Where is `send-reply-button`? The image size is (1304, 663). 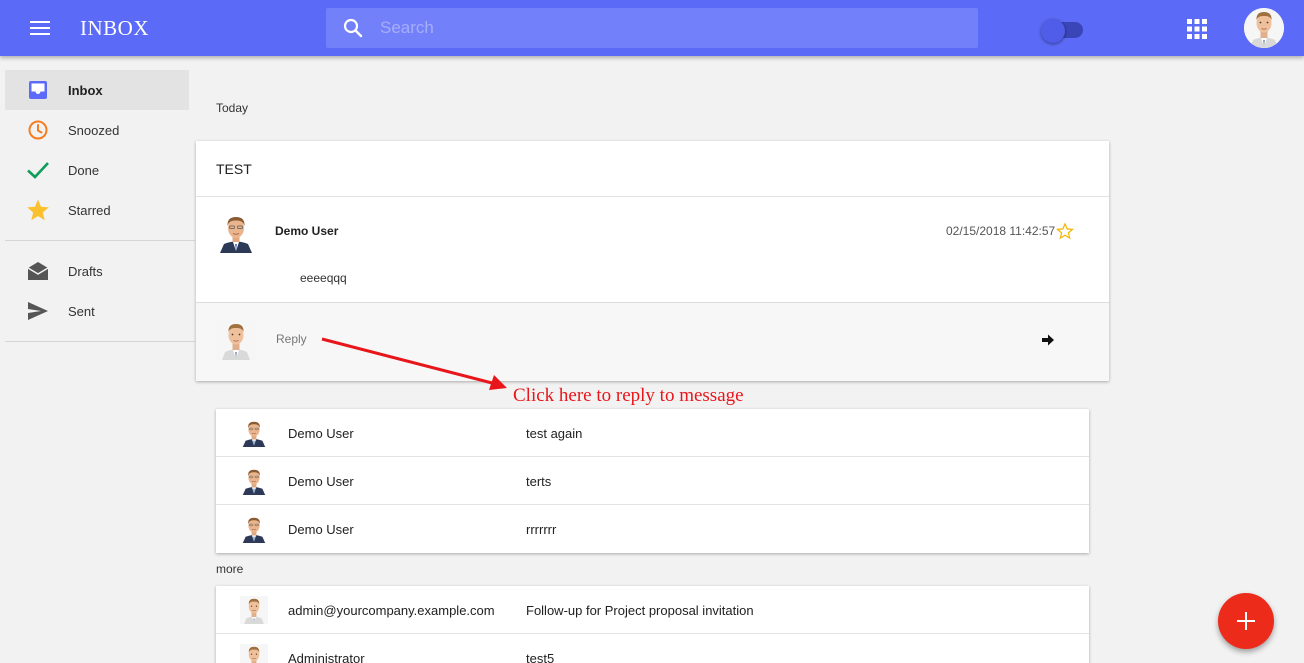 send-reply-button is located at coordinates (1048, 340).